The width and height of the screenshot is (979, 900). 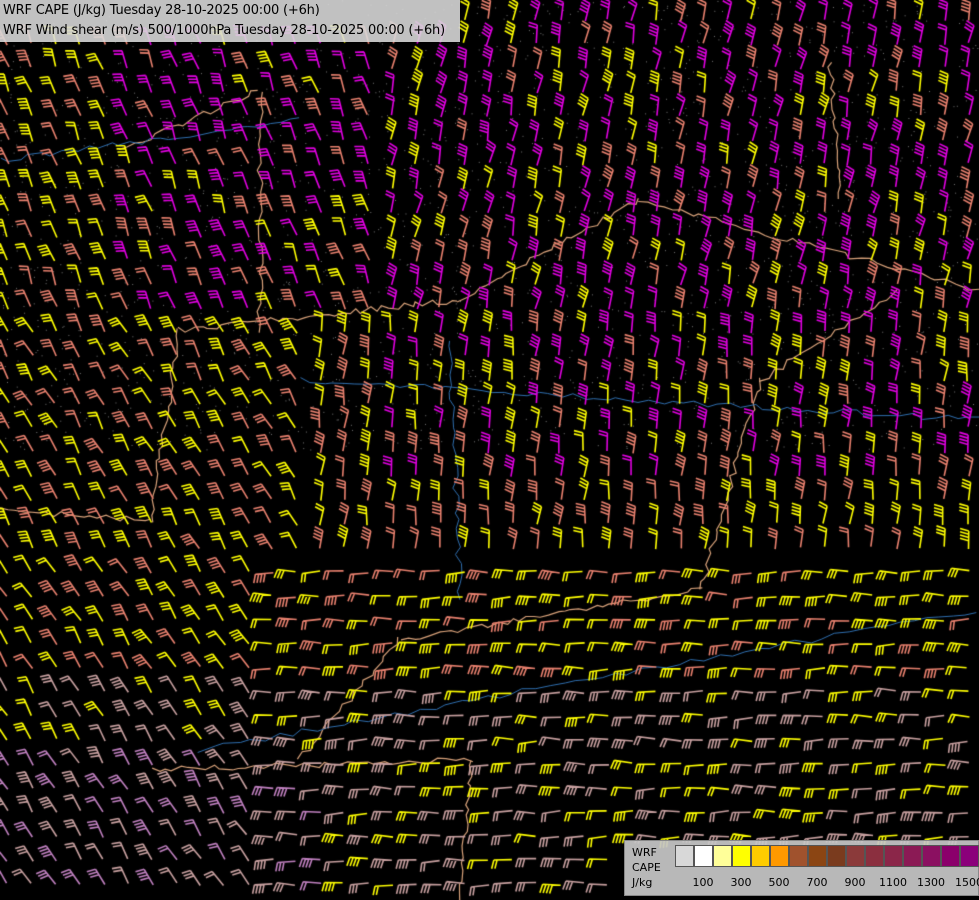 What do you see at coordinates (644, 852) in the screenshot?
I see `legend-model-label: WRF` at bounding box center [644, 852].